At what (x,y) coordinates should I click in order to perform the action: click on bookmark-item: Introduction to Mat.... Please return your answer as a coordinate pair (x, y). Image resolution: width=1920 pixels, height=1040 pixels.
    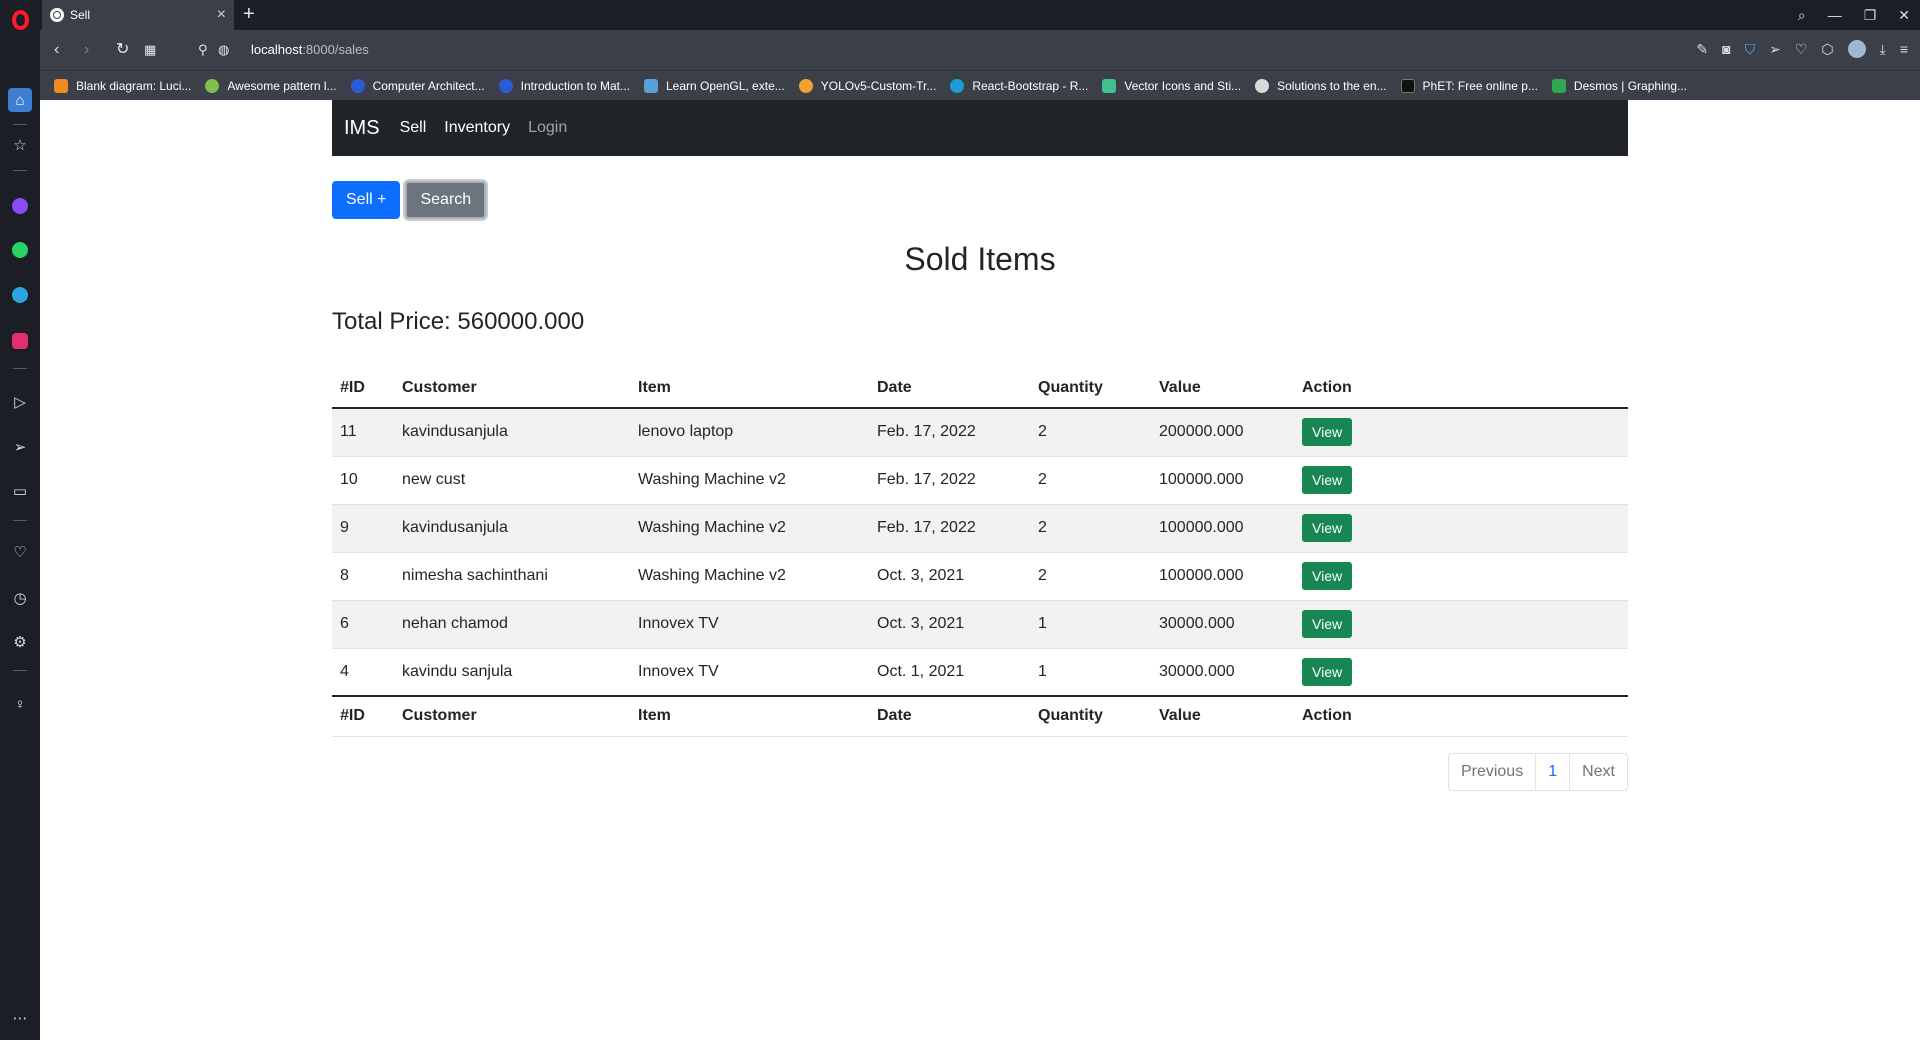
    Looking at the image, I should click on (564, 85).